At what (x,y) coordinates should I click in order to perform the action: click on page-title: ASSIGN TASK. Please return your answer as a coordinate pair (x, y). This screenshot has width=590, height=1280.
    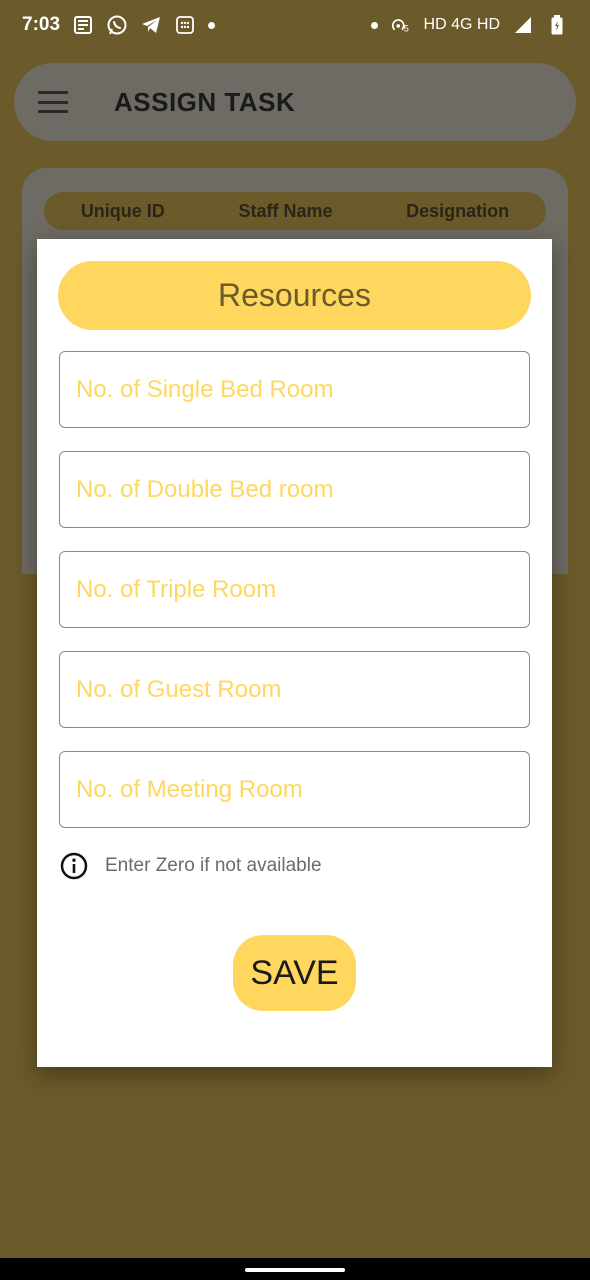
    Looking at the image, I should click on (205, 101).